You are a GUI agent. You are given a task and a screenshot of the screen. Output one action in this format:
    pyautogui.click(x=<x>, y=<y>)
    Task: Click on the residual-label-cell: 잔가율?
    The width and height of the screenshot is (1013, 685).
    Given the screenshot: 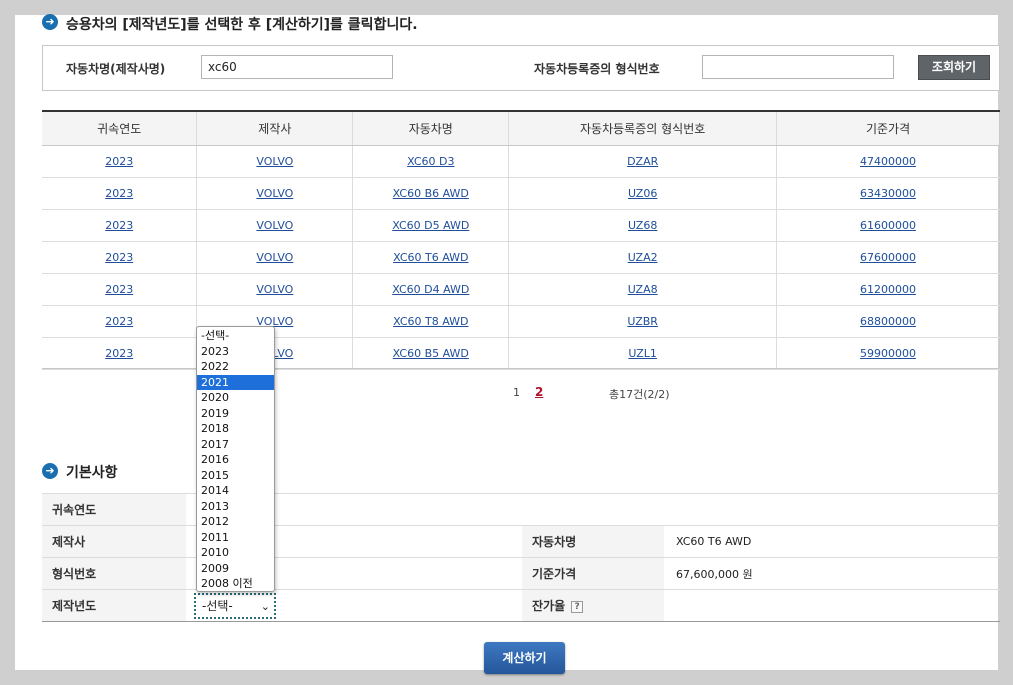 What is the action you would take?
    pyautogui.click(x=593, y=605)
    